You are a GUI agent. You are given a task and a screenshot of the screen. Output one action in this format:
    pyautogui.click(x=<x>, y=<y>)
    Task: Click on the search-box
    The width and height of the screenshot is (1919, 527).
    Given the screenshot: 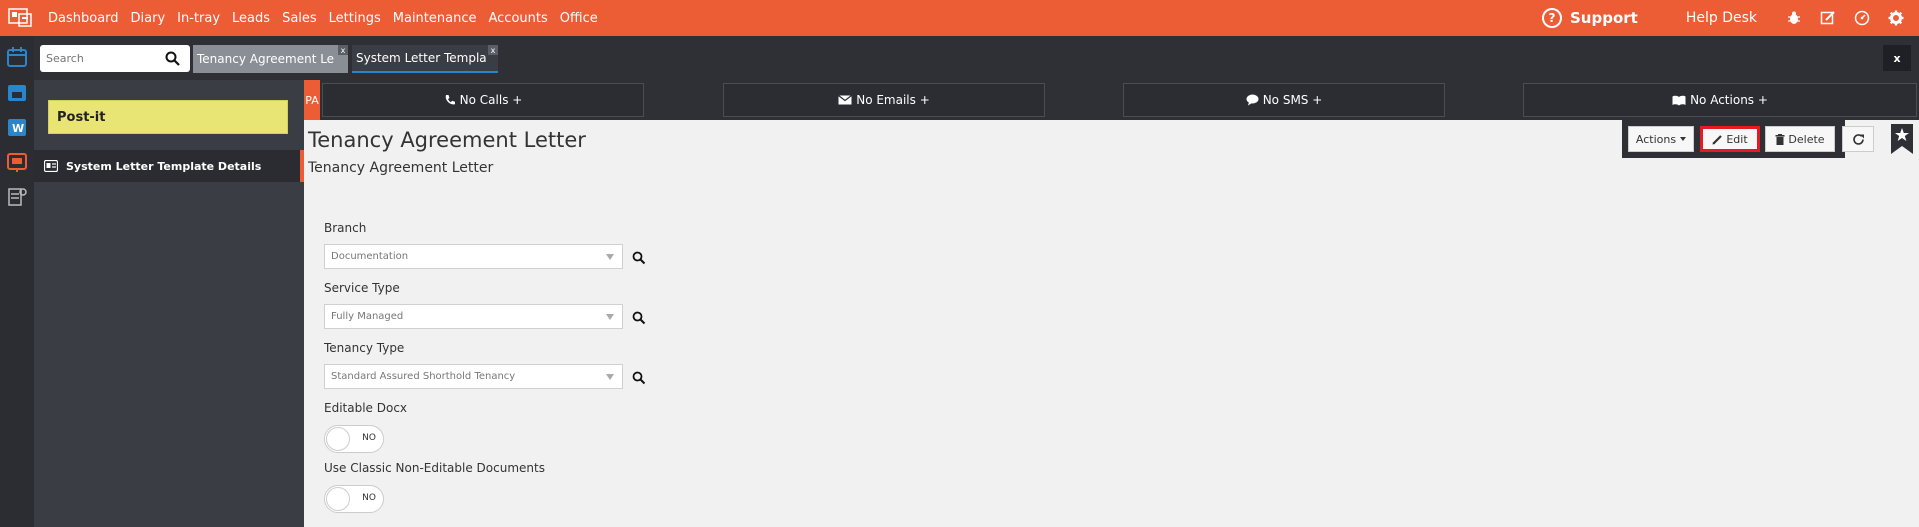 What is the action you would take?
    pyautogui.click(x=115, y=58)
    